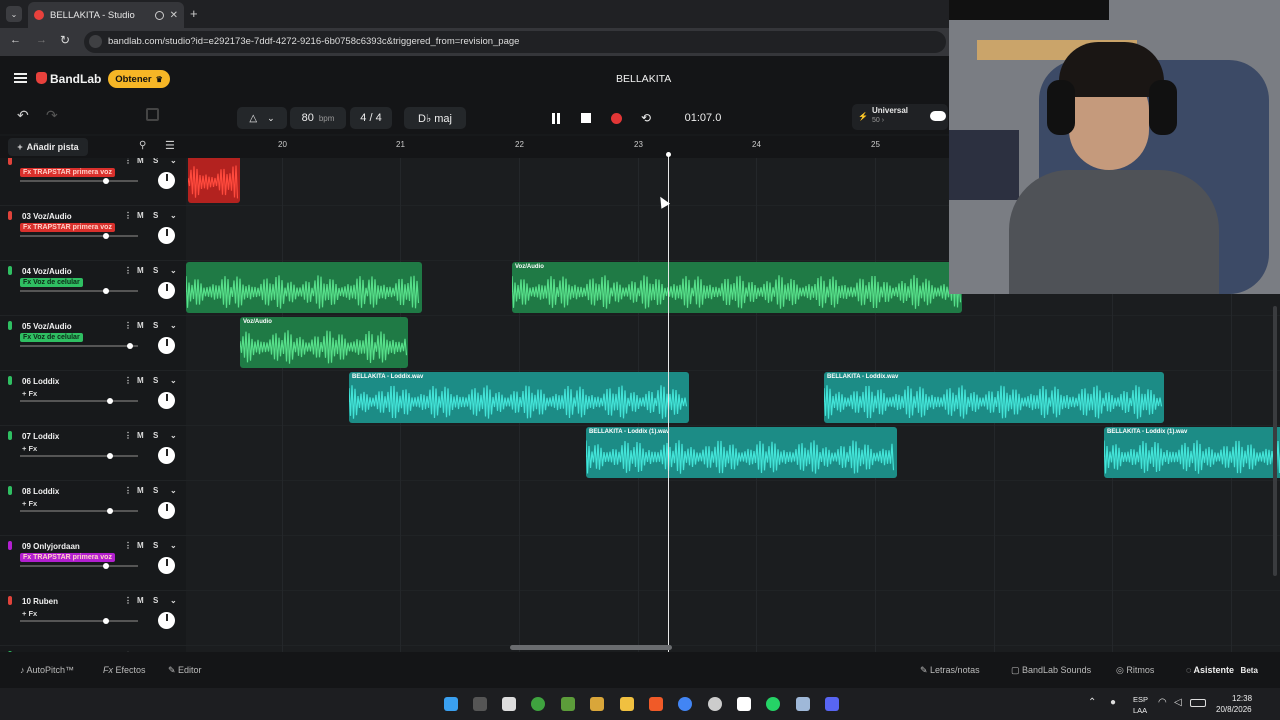 Image resolution: width=1280 pixels, height=720 pixels. Describe the element at coordinates (14, 14) in the screenshot. I see `tab-list-button: ⌄` at that location.